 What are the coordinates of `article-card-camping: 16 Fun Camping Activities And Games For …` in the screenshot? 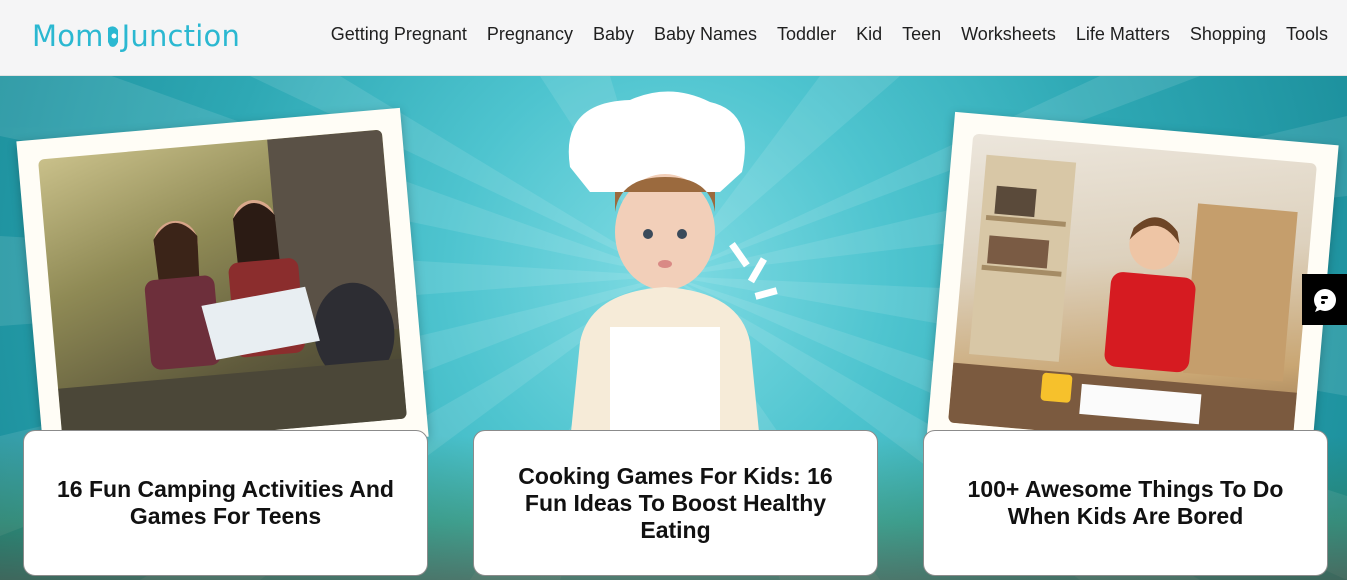 It's located at (225, 503).